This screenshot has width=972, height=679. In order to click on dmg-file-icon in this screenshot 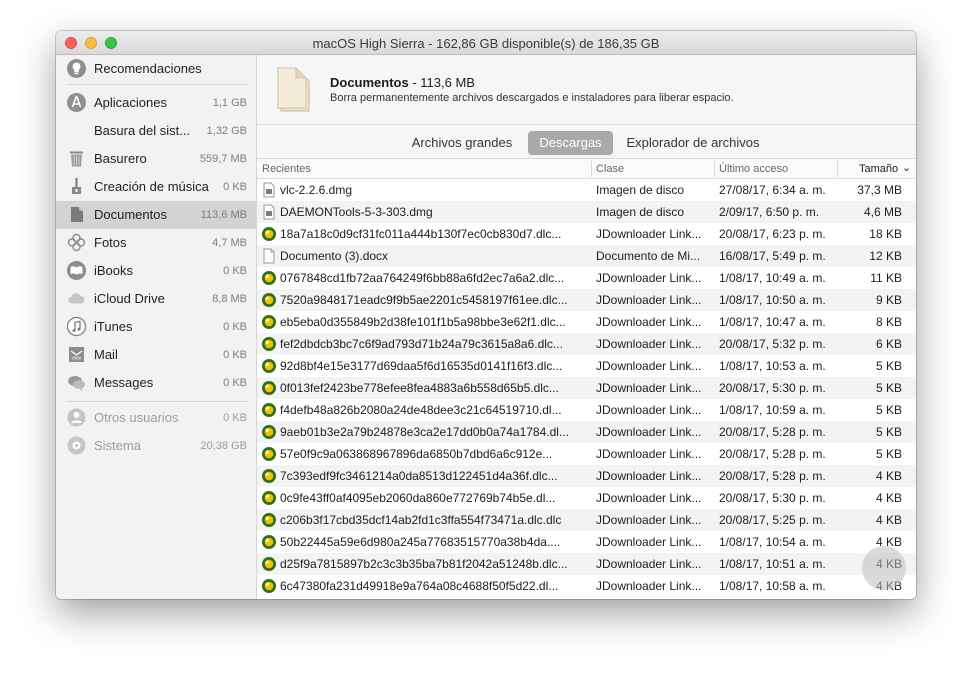, I will do `click(269, 212)`.